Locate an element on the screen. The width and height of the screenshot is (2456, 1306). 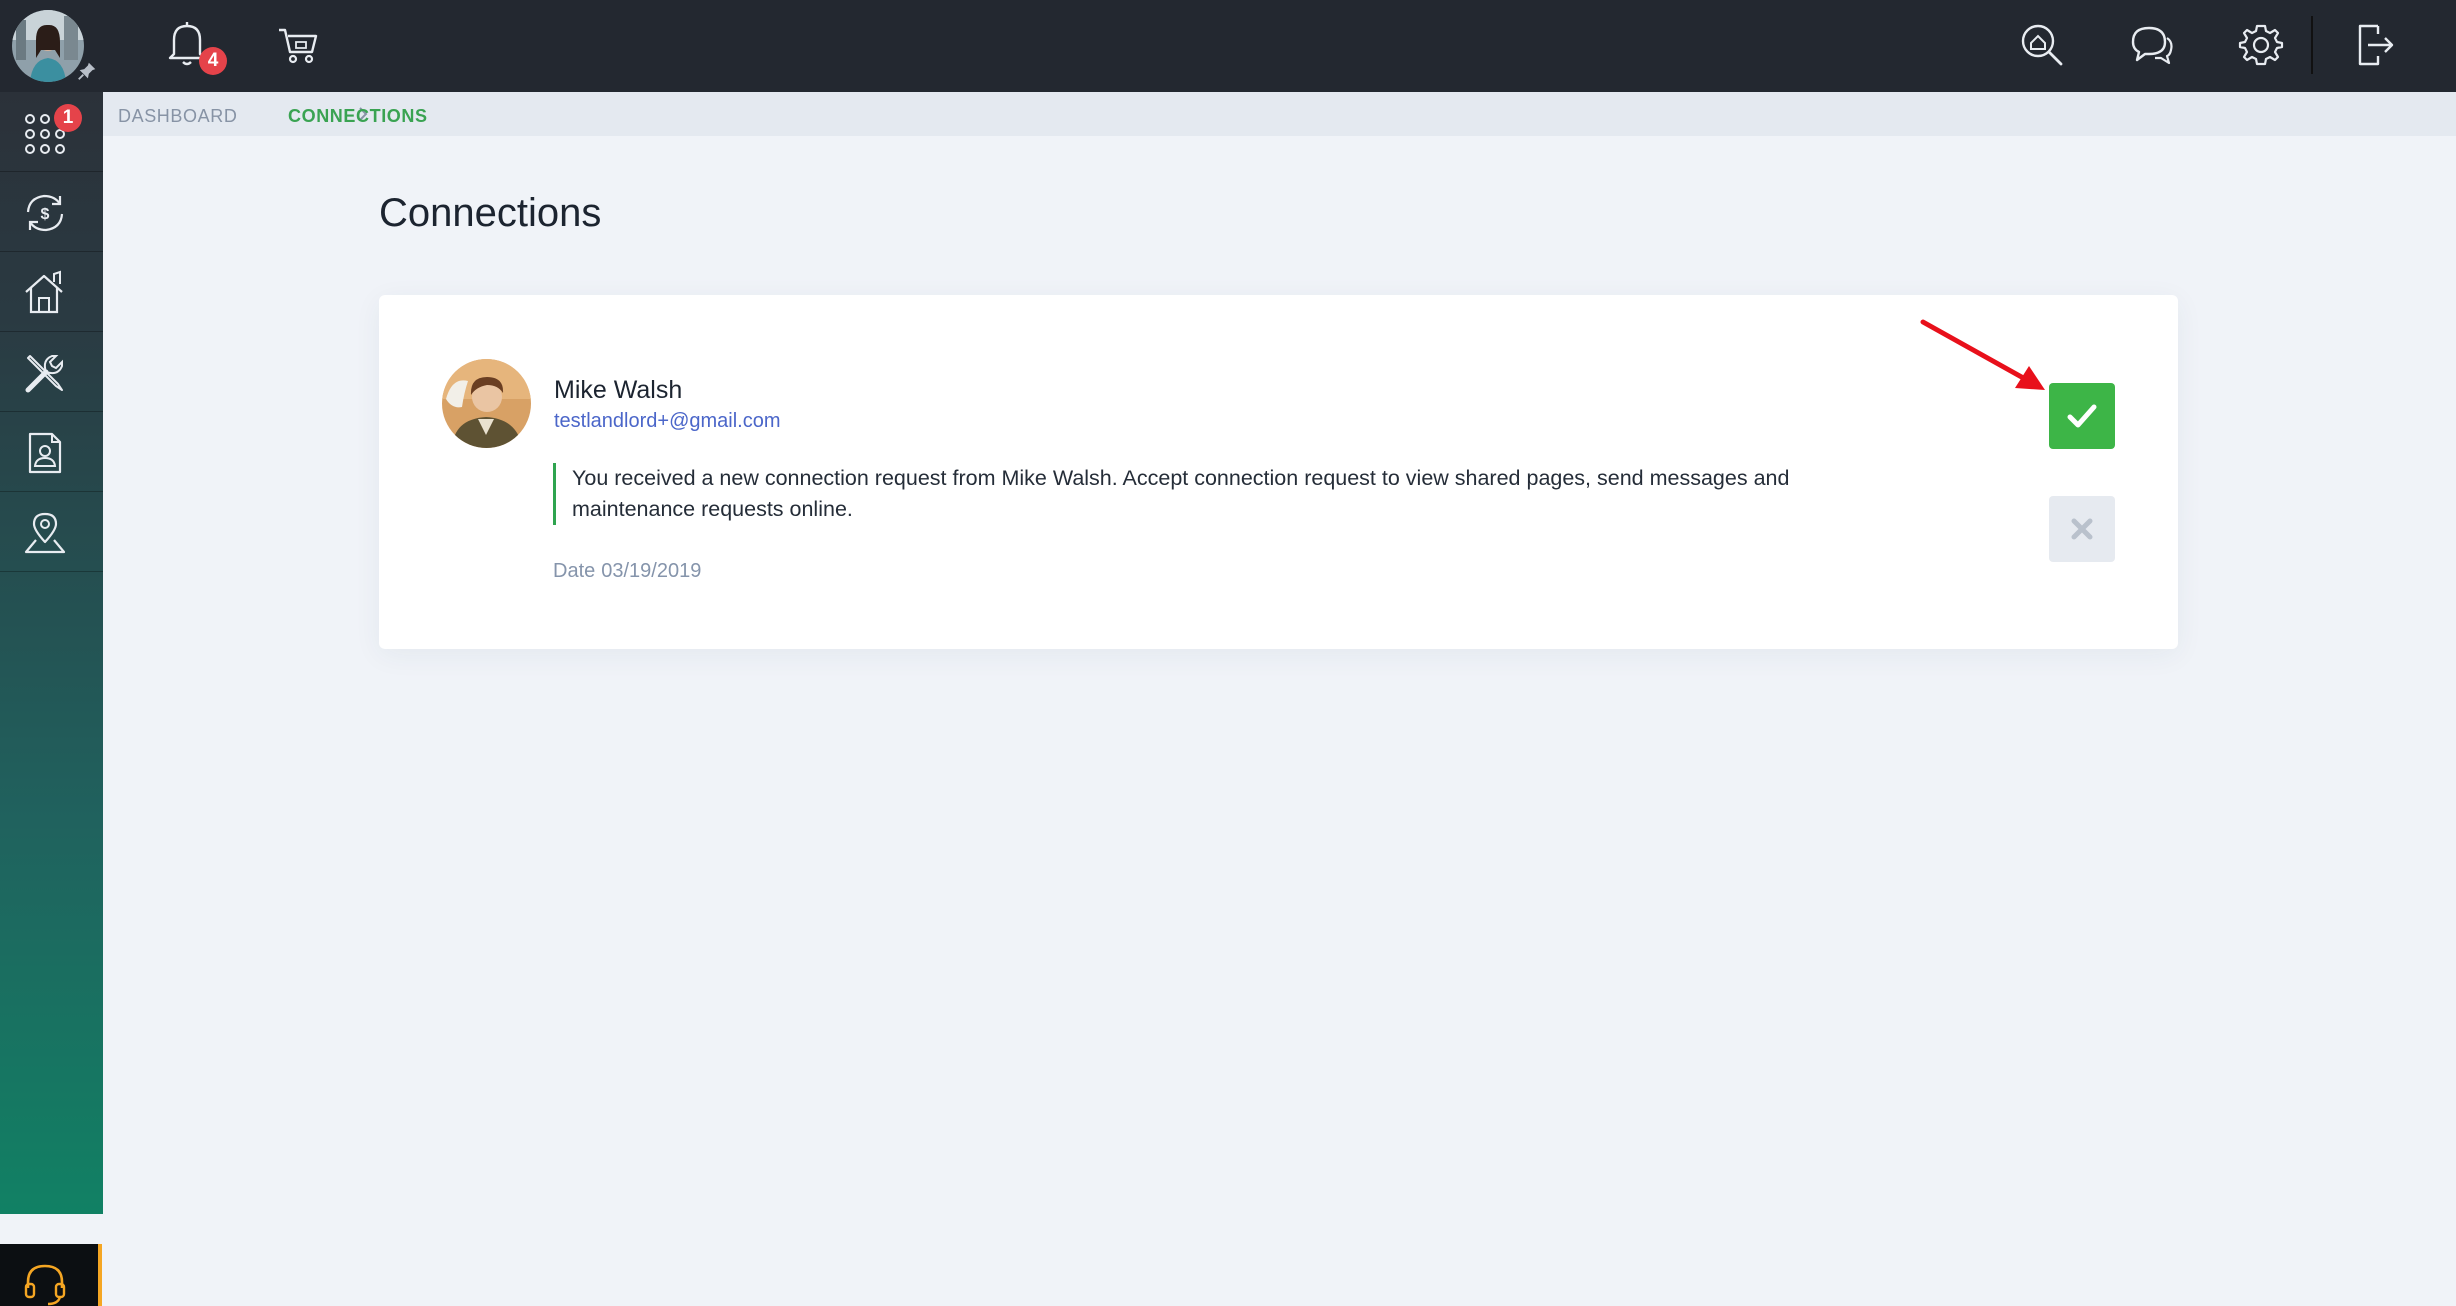
requester-avatar is located at coordinates (486, 403).